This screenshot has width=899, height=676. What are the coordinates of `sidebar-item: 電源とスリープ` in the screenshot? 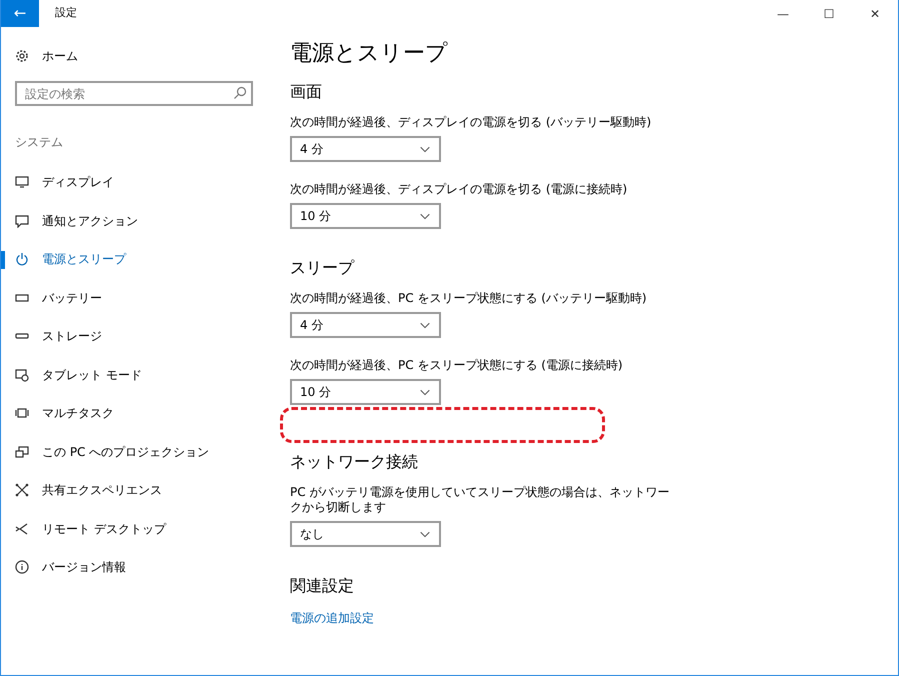 It's located at (136, 259).